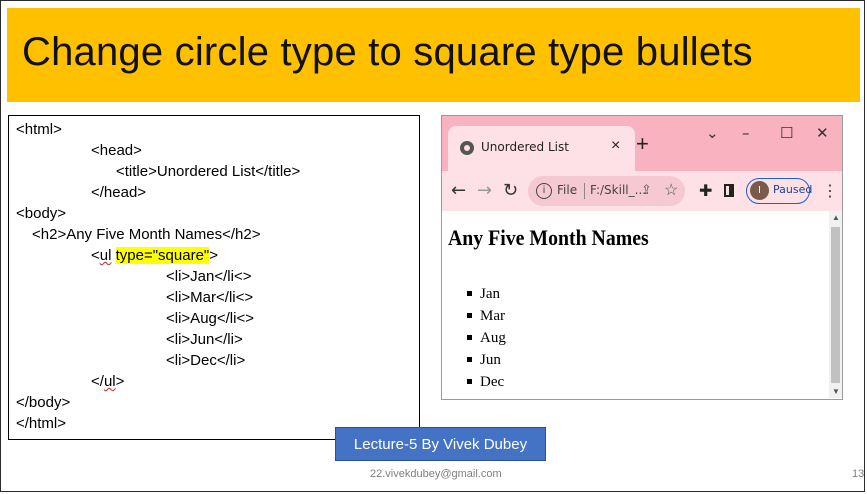  I want to click on scroll-thumb, so click(835, 305).